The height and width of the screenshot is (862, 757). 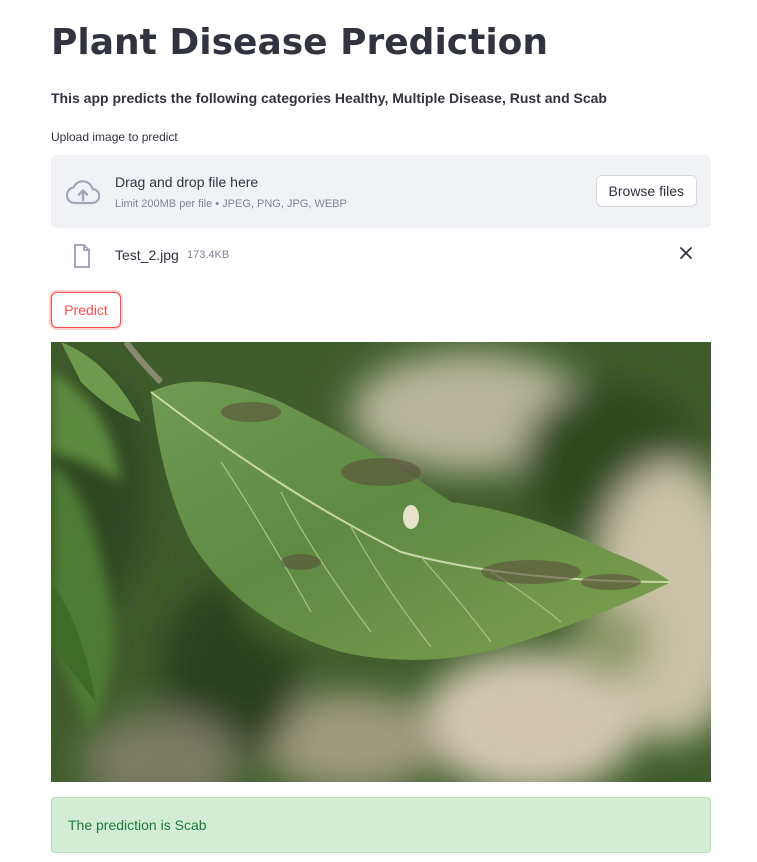 What do you see at coordinates (114, 137) in the screenshot?
I see `upload-label: Upload image to predict` at bounding box center [114, 137].